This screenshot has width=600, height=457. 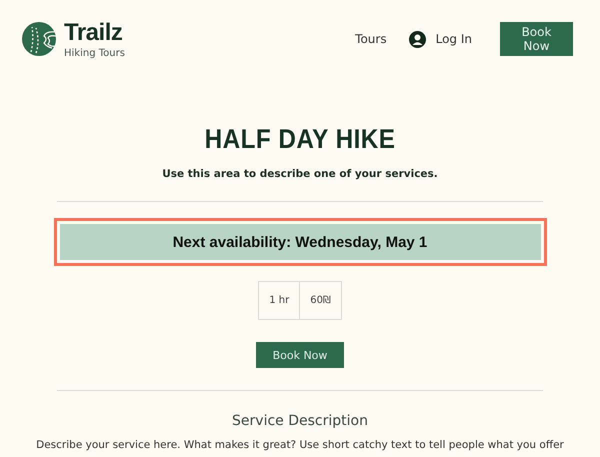 I want to click on brand-name: Trailz, so click(x=94, y=33).